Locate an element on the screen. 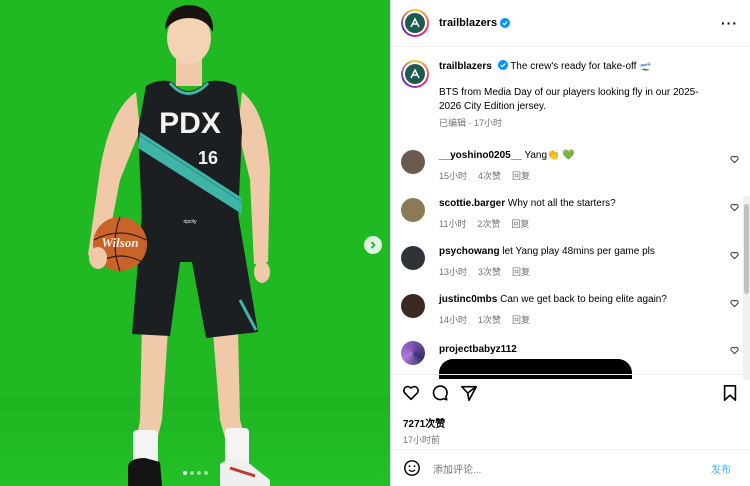 The width and height of the screenshot is (750, 486). comment-likes: 3次赞 is located at coordinates (489, 272).